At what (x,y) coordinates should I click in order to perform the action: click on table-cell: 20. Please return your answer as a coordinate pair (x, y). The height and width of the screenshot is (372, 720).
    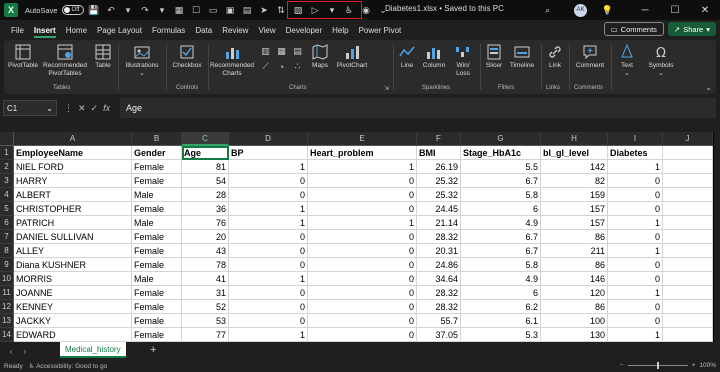
    Looking at the image, I should click on (205, 237).